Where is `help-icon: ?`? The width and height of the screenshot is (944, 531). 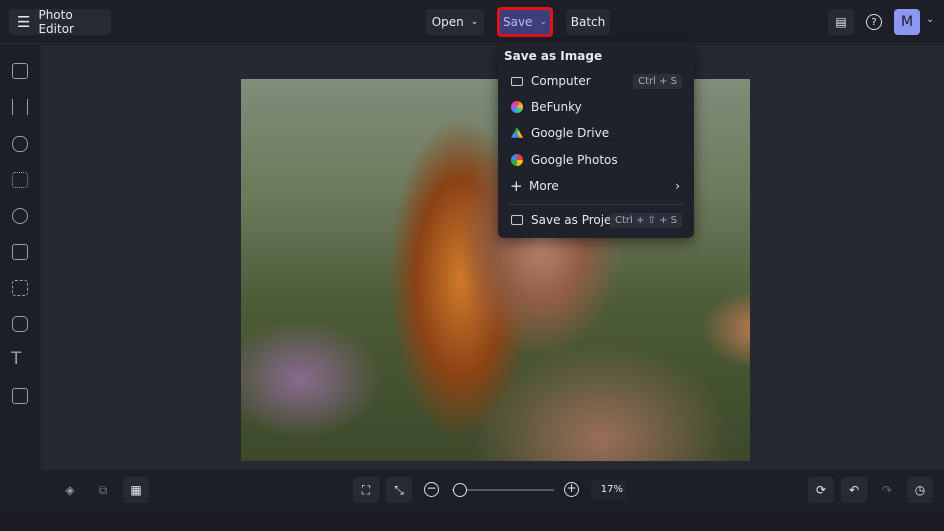 help-icon: ? is located at coordinates (874, 22).